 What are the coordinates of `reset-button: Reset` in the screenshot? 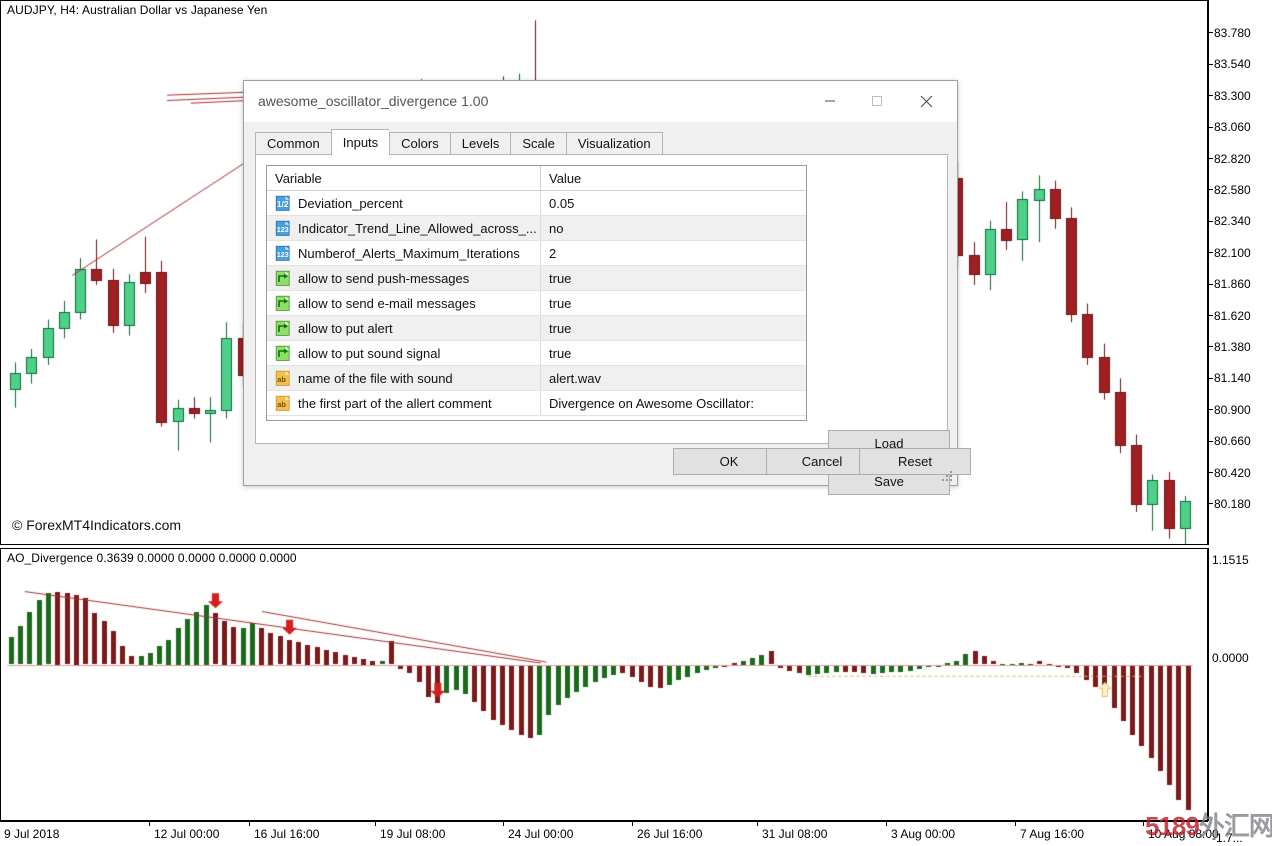 It's located at (915, 461).